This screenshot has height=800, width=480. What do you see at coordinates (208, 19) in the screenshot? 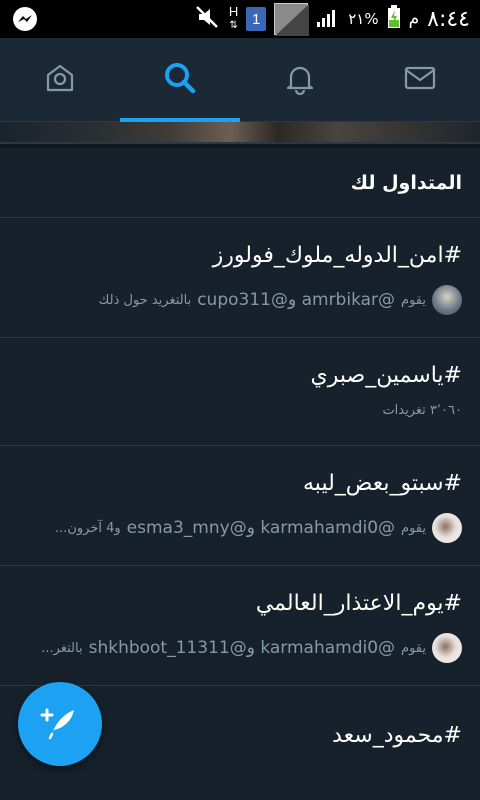
I see `mute-icon` at bounding box center [208, 19].